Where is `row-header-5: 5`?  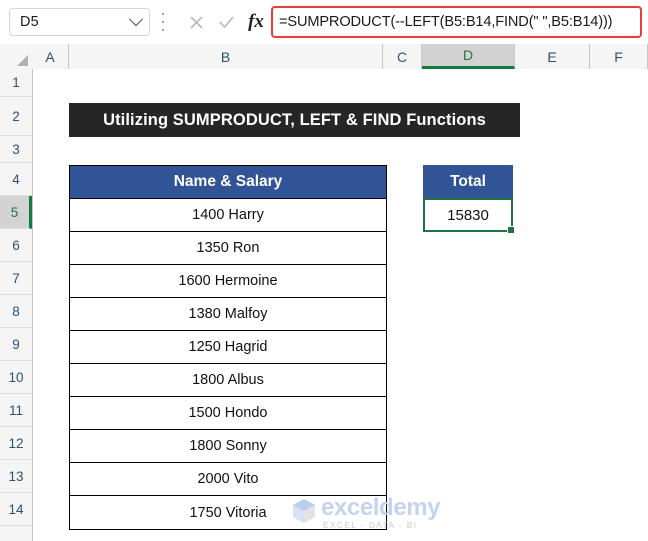
row-header-5: 5 is located at coordinates (16, 212).